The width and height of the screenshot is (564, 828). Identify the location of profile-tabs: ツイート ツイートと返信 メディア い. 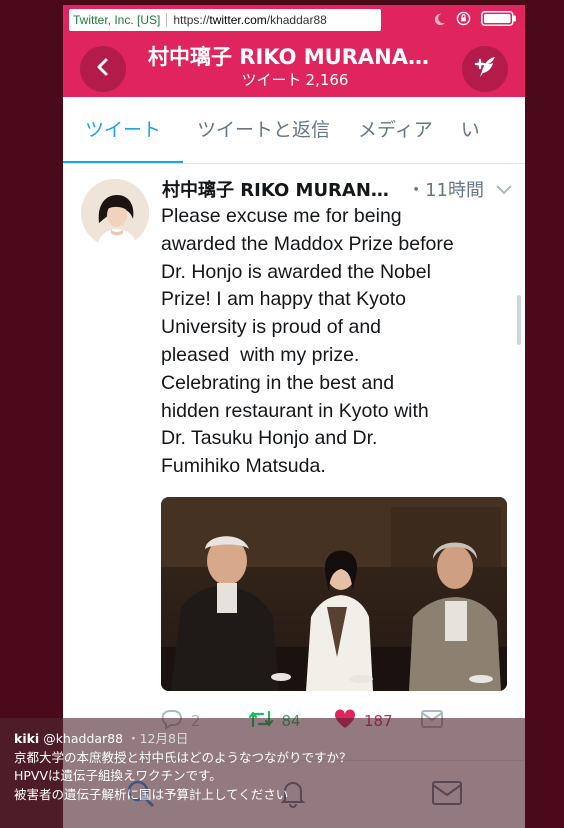
(294, 130).